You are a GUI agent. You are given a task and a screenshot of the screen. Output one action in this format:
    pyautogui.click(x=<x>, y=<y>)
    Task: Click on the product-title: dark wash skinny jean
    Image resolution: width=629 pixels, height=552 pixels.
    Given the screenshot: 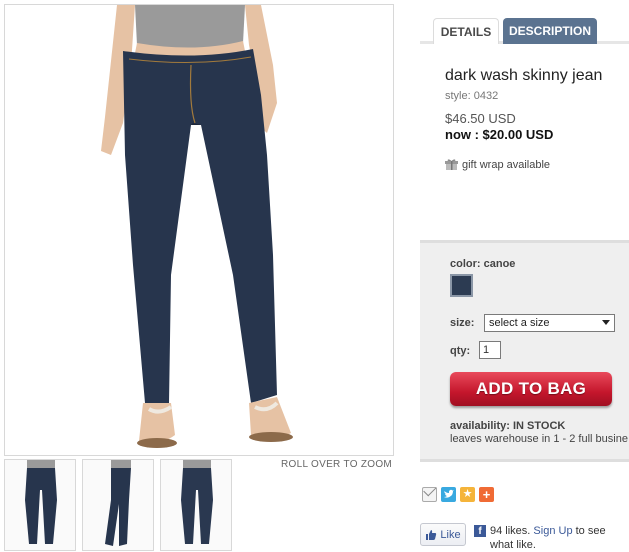 What is the action you would take?
    pyautogui.click(x=524, y=75)
    